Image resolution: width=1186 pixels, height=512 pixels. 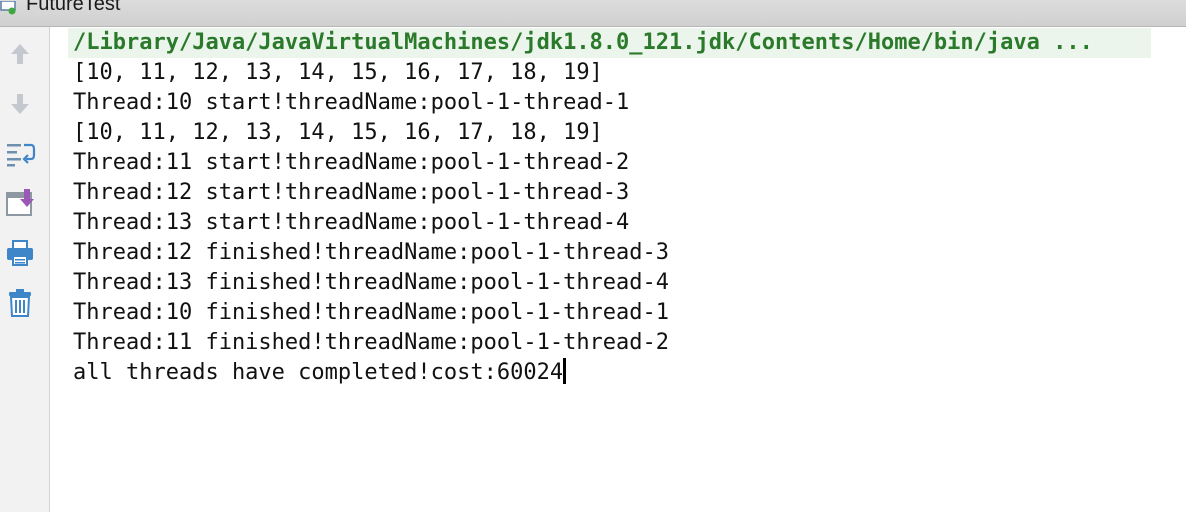 What do you see at coordinates (565, 371) in the screenshot?
I see `text-cursor` at bounding box center [565, 371].